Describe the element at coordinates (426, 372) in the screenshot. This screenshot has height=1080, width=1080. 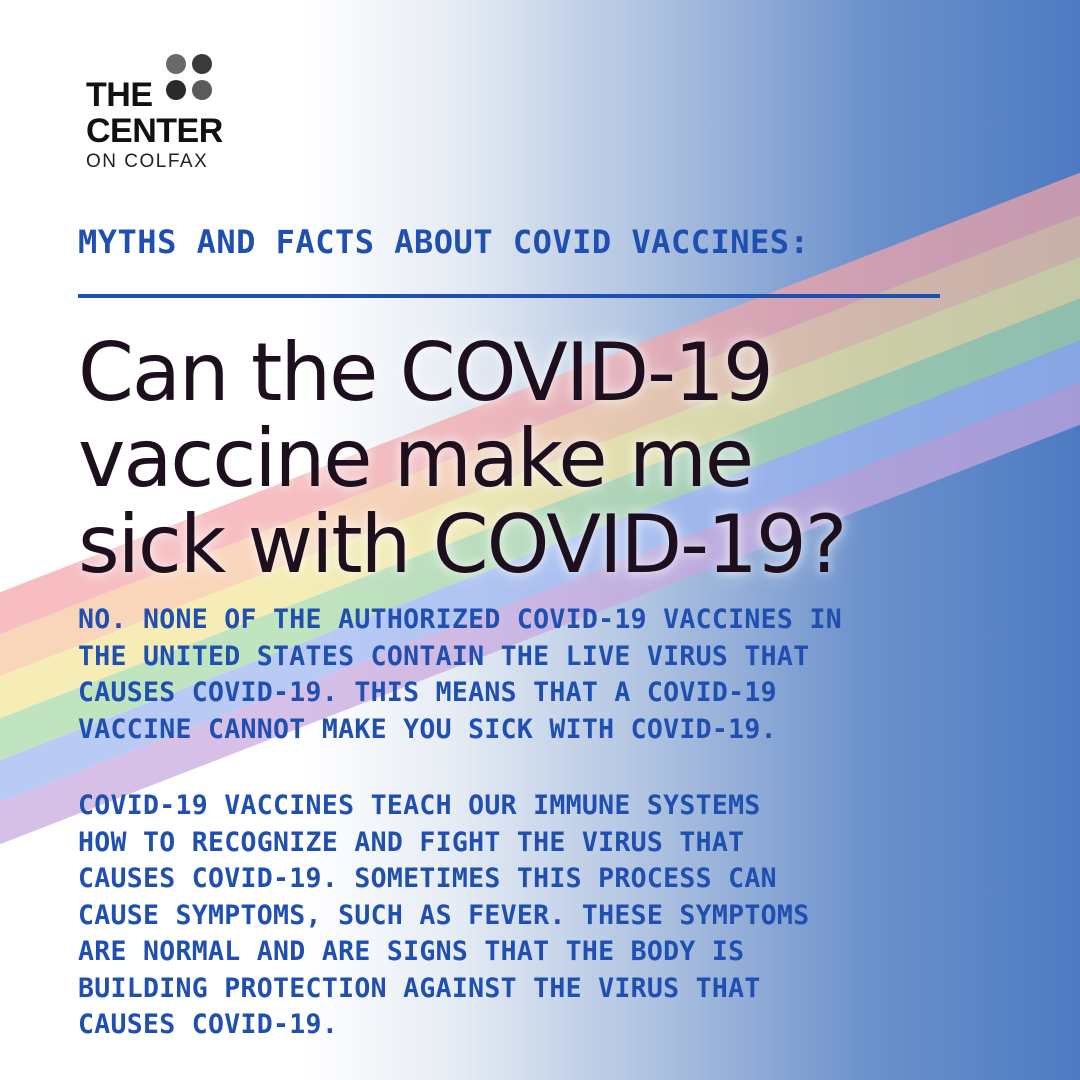
I see `headline-line: Can the COVID-19` at that location.